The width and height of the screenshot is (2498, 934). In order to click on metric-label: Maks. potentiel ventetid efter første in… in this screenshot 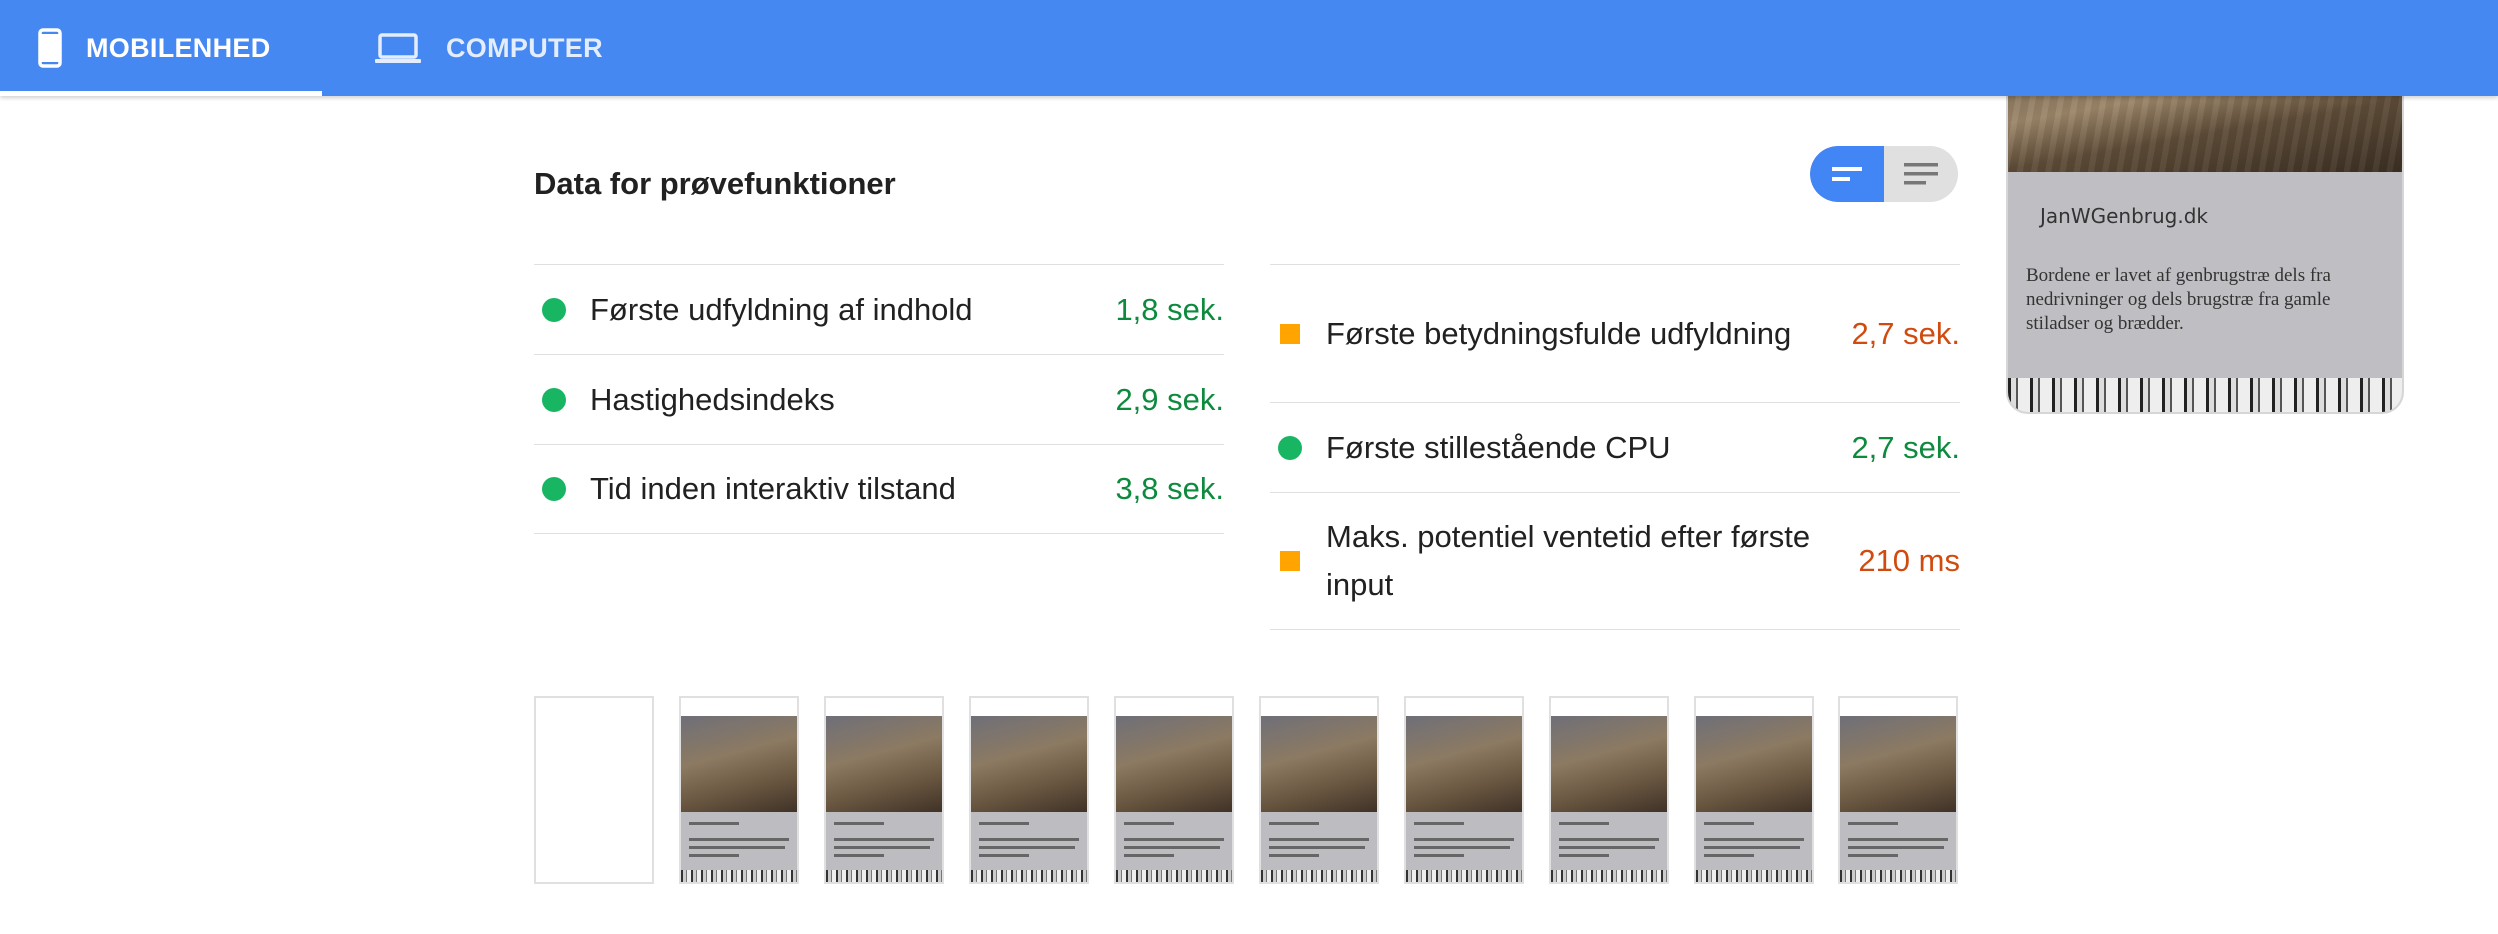, I will do `click(1568, 560)`.